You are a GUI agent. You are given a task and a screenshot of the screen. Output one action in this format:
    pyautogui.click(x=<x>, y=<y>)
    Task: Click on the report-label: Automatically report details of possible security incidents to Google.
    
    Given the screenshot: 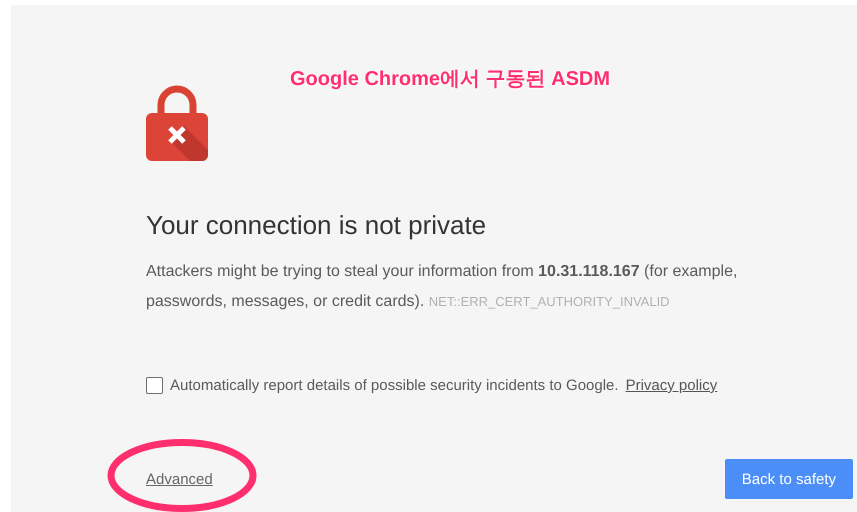 What is the action you would take?
    pyautogui.click(x=394, y=385)
    